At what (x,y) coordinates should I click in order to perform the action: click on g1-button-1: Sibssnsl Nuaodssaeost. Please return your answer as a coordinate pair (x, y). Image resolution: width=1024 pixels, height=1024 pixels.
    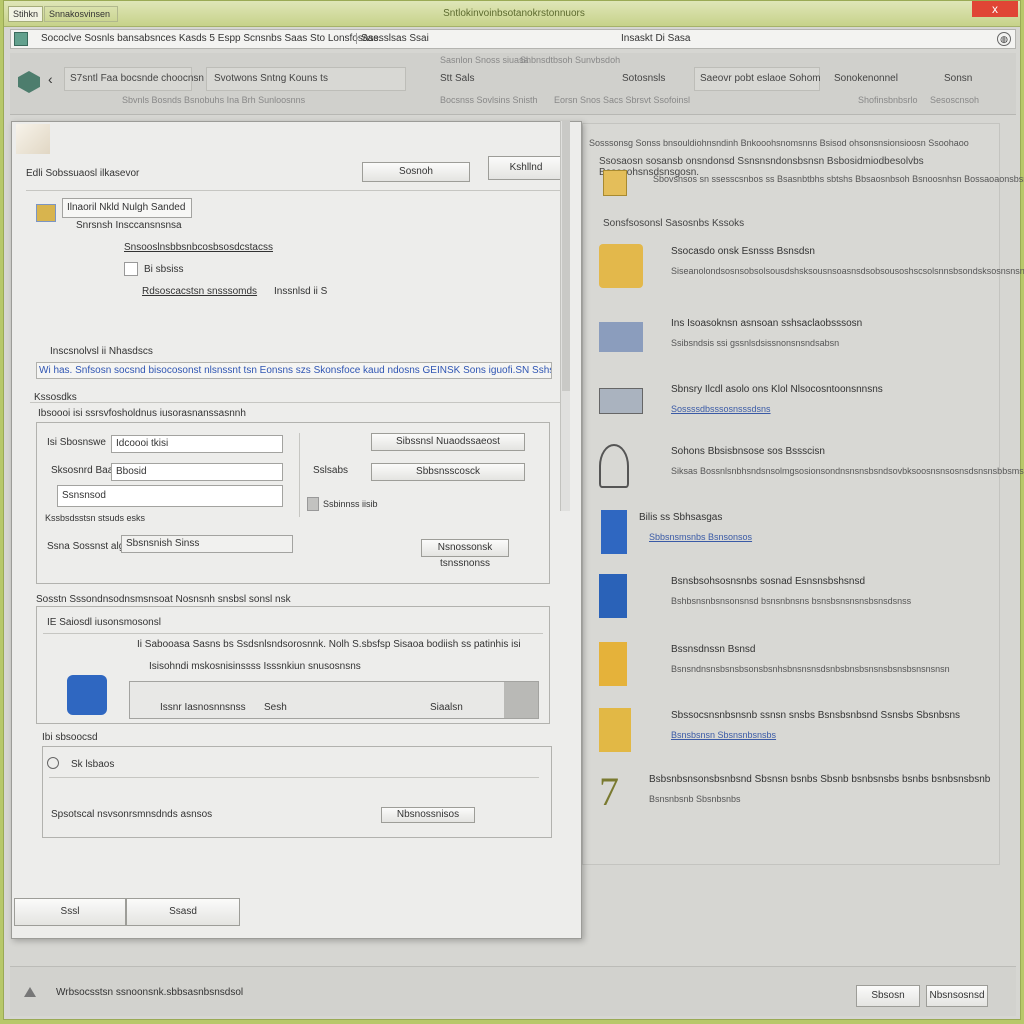
    Looking at the image, I should click on (448, 442).